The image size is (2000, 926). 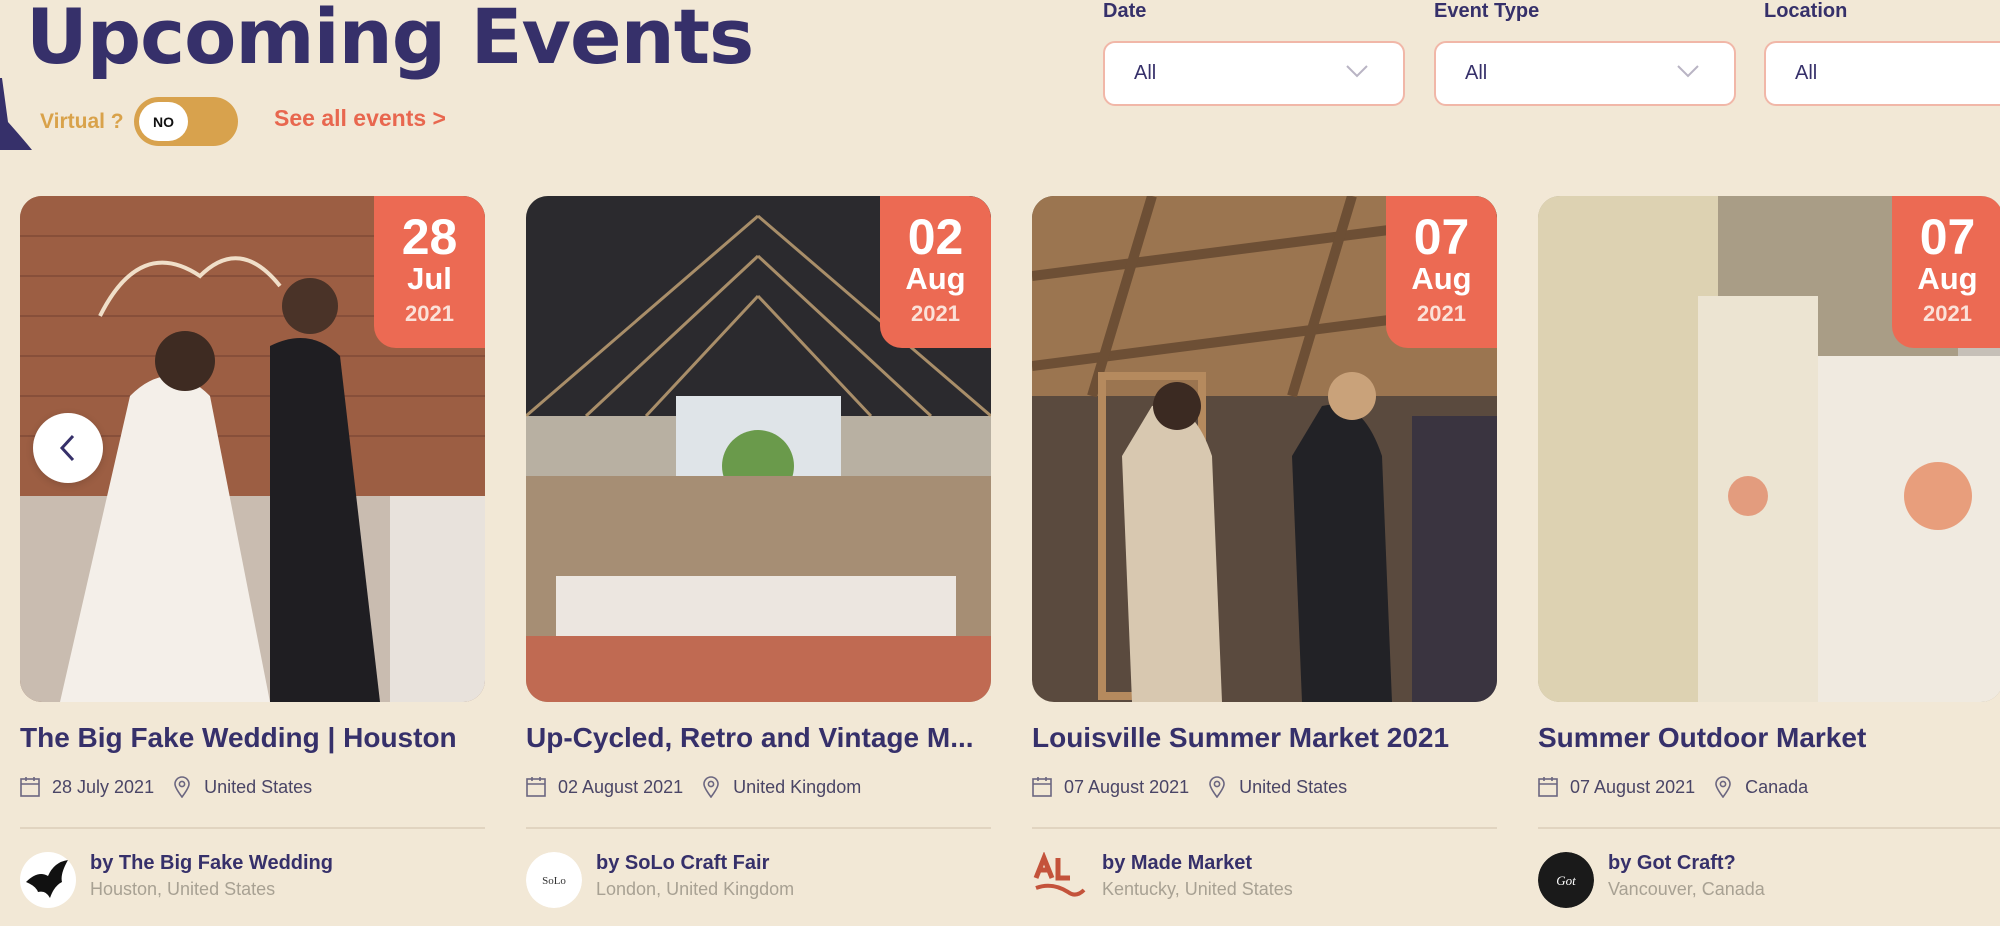 I want to click on date-badge: 02 Aug 2021, so click(x=935, y=272).